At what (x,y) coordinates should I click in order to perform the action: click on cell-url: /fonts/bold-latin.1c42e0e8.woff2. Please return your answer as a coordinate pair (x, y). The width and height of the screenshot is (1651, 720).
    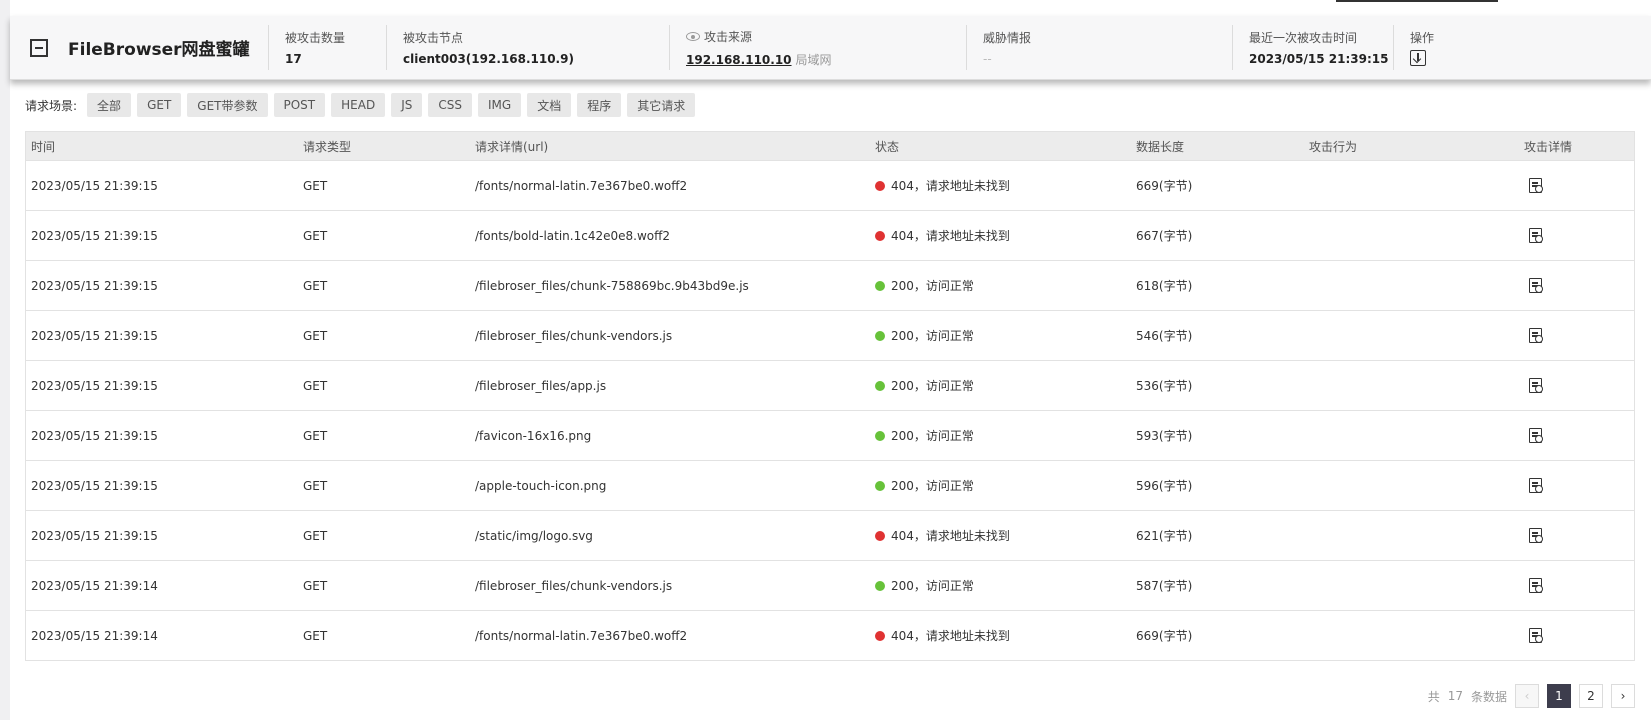
    Looking at the image, I should click on (573, 235).